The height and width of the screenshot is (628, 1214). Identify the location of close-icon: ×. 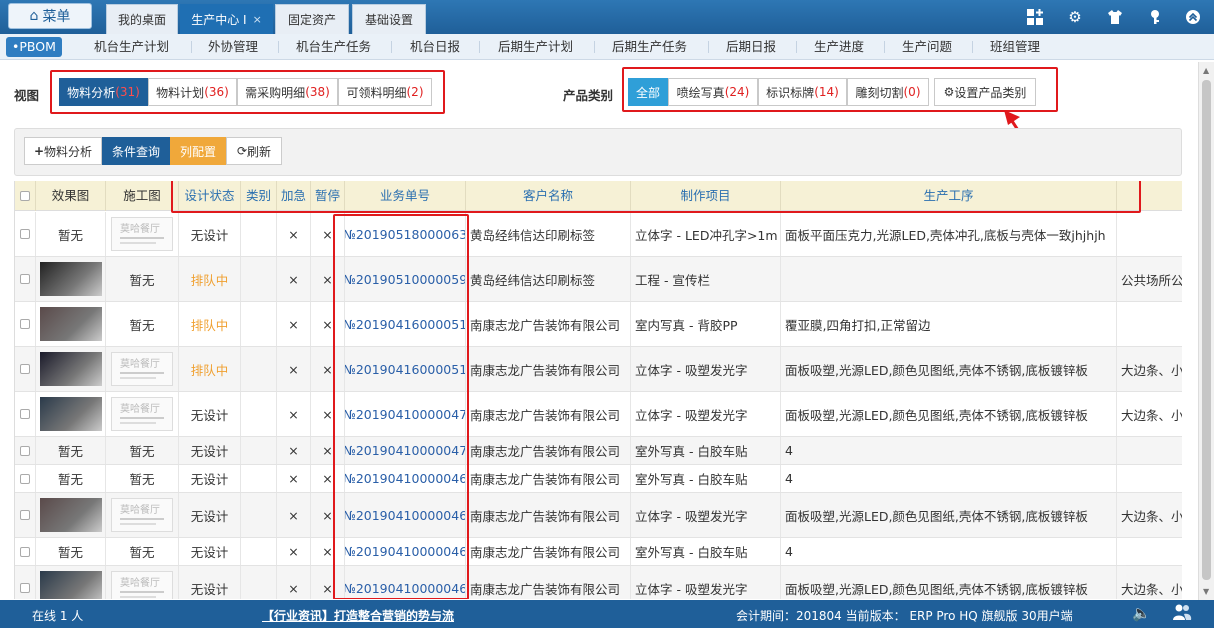
(257, 19).